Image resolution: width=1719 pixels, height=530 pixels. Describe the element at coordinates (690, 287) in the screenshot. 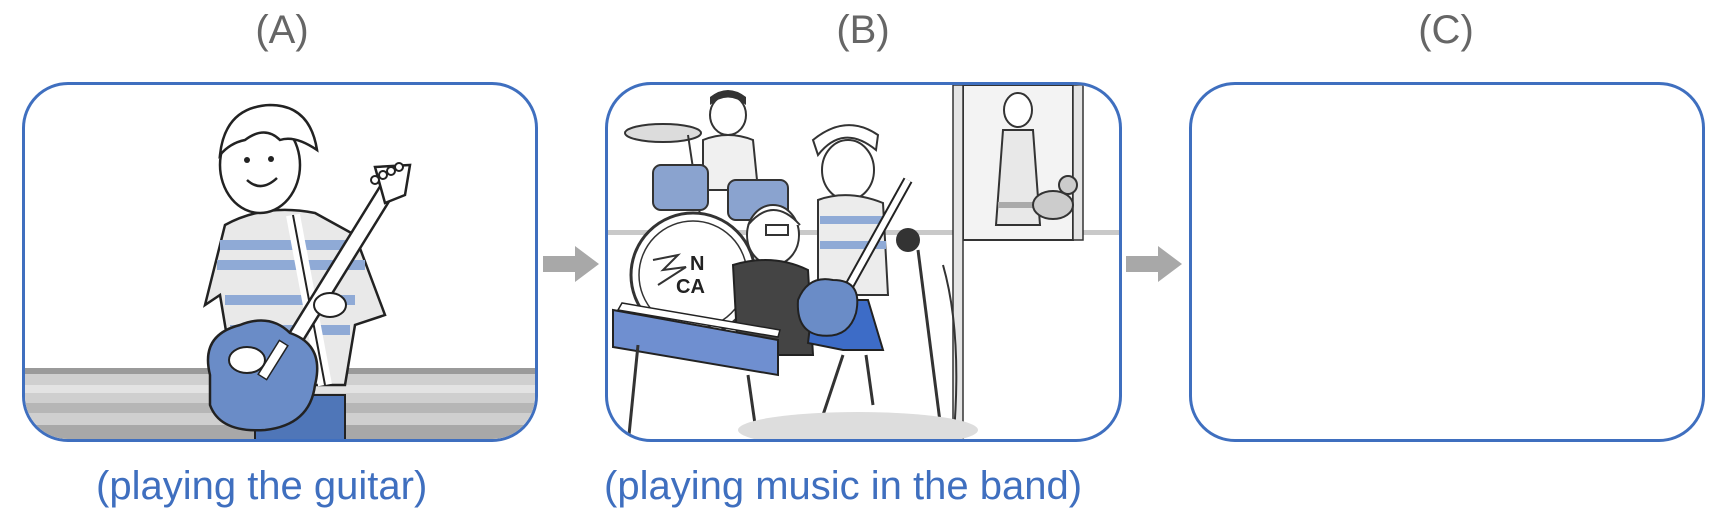

I see `svg-text: CA` at that location.